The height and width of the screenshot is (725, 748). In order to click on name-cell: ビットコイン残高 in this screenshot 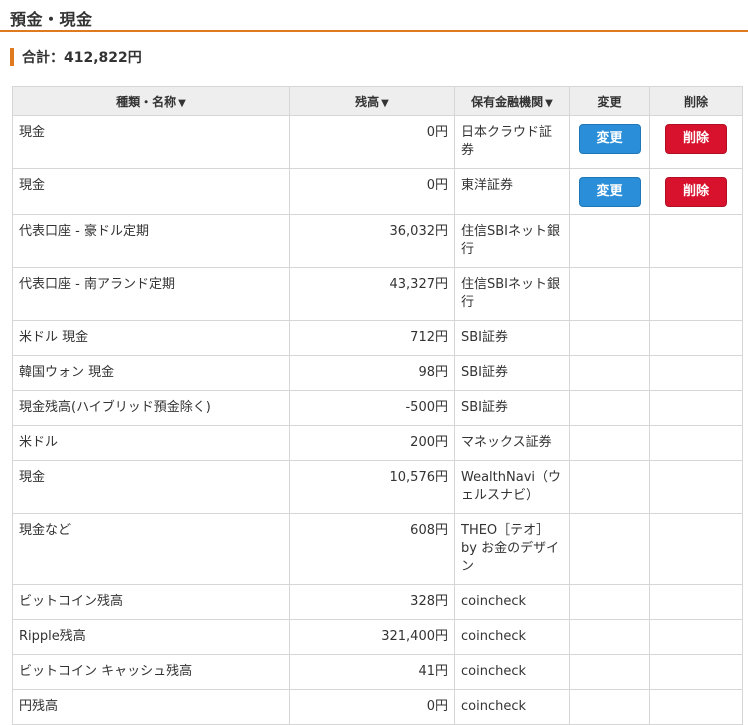, I will do `click(151, 602)`.